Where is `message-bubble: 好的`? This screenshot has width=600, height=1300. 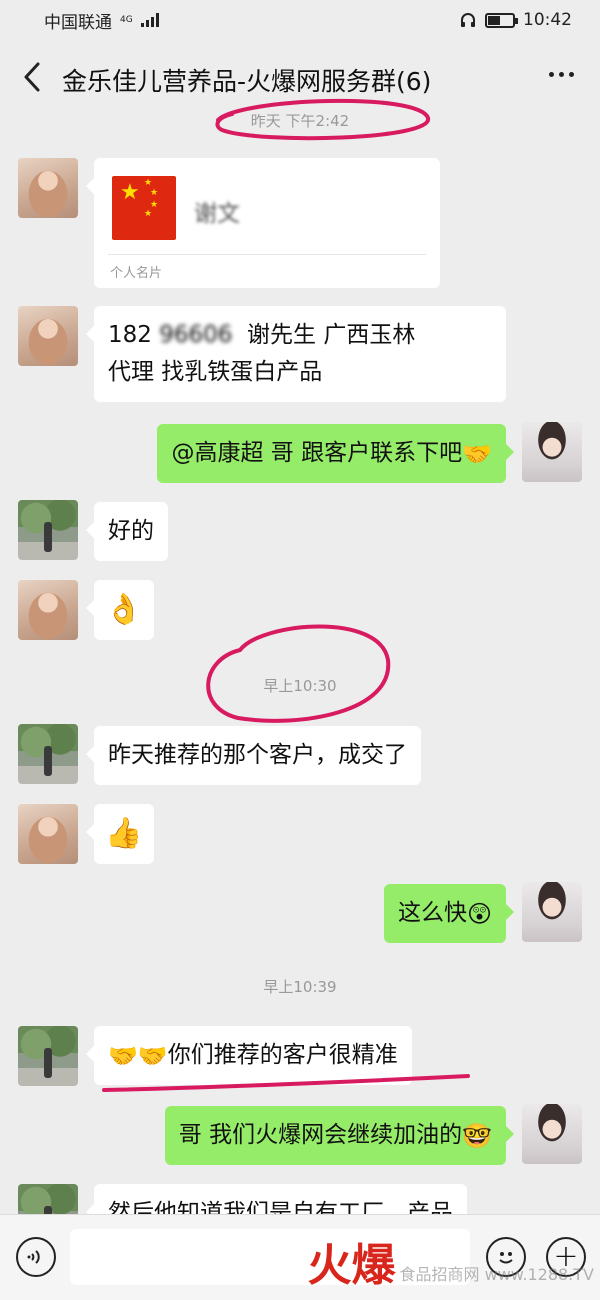 message-bubble: 好的 is located at coordinates (127, 531).